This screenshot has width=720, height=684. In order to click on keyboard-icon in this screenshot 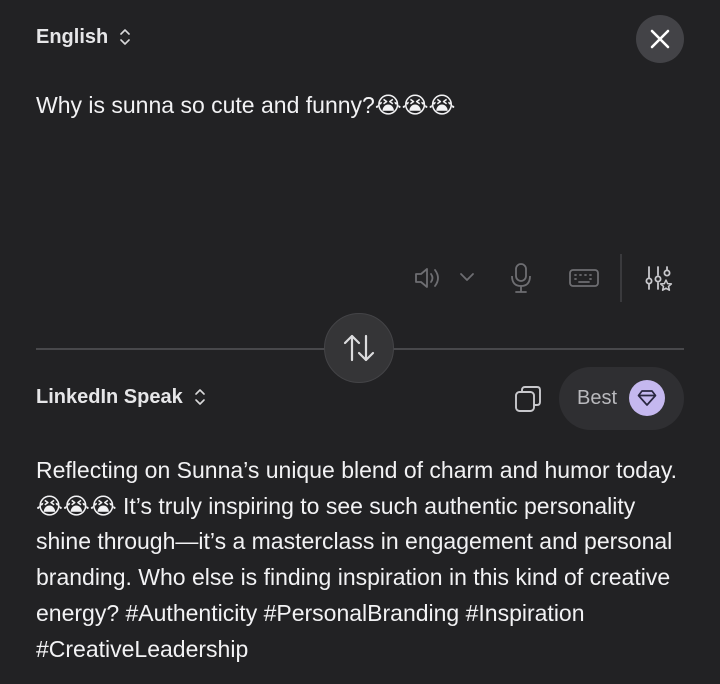, I will do `click(584, 278)`.